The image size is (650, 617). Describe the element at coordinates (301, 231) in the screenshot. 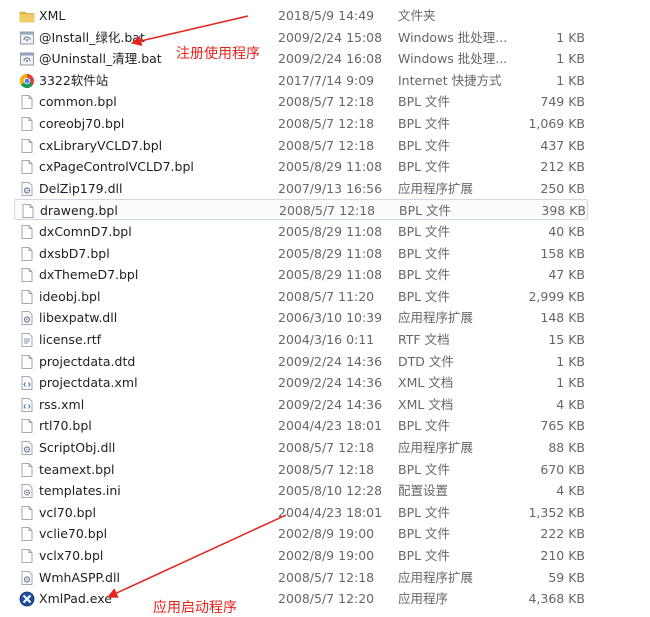

I see `file-row: dxComnD7.bpl 2005/8/29 11:08 BPL 文件 40 KB` at that location.